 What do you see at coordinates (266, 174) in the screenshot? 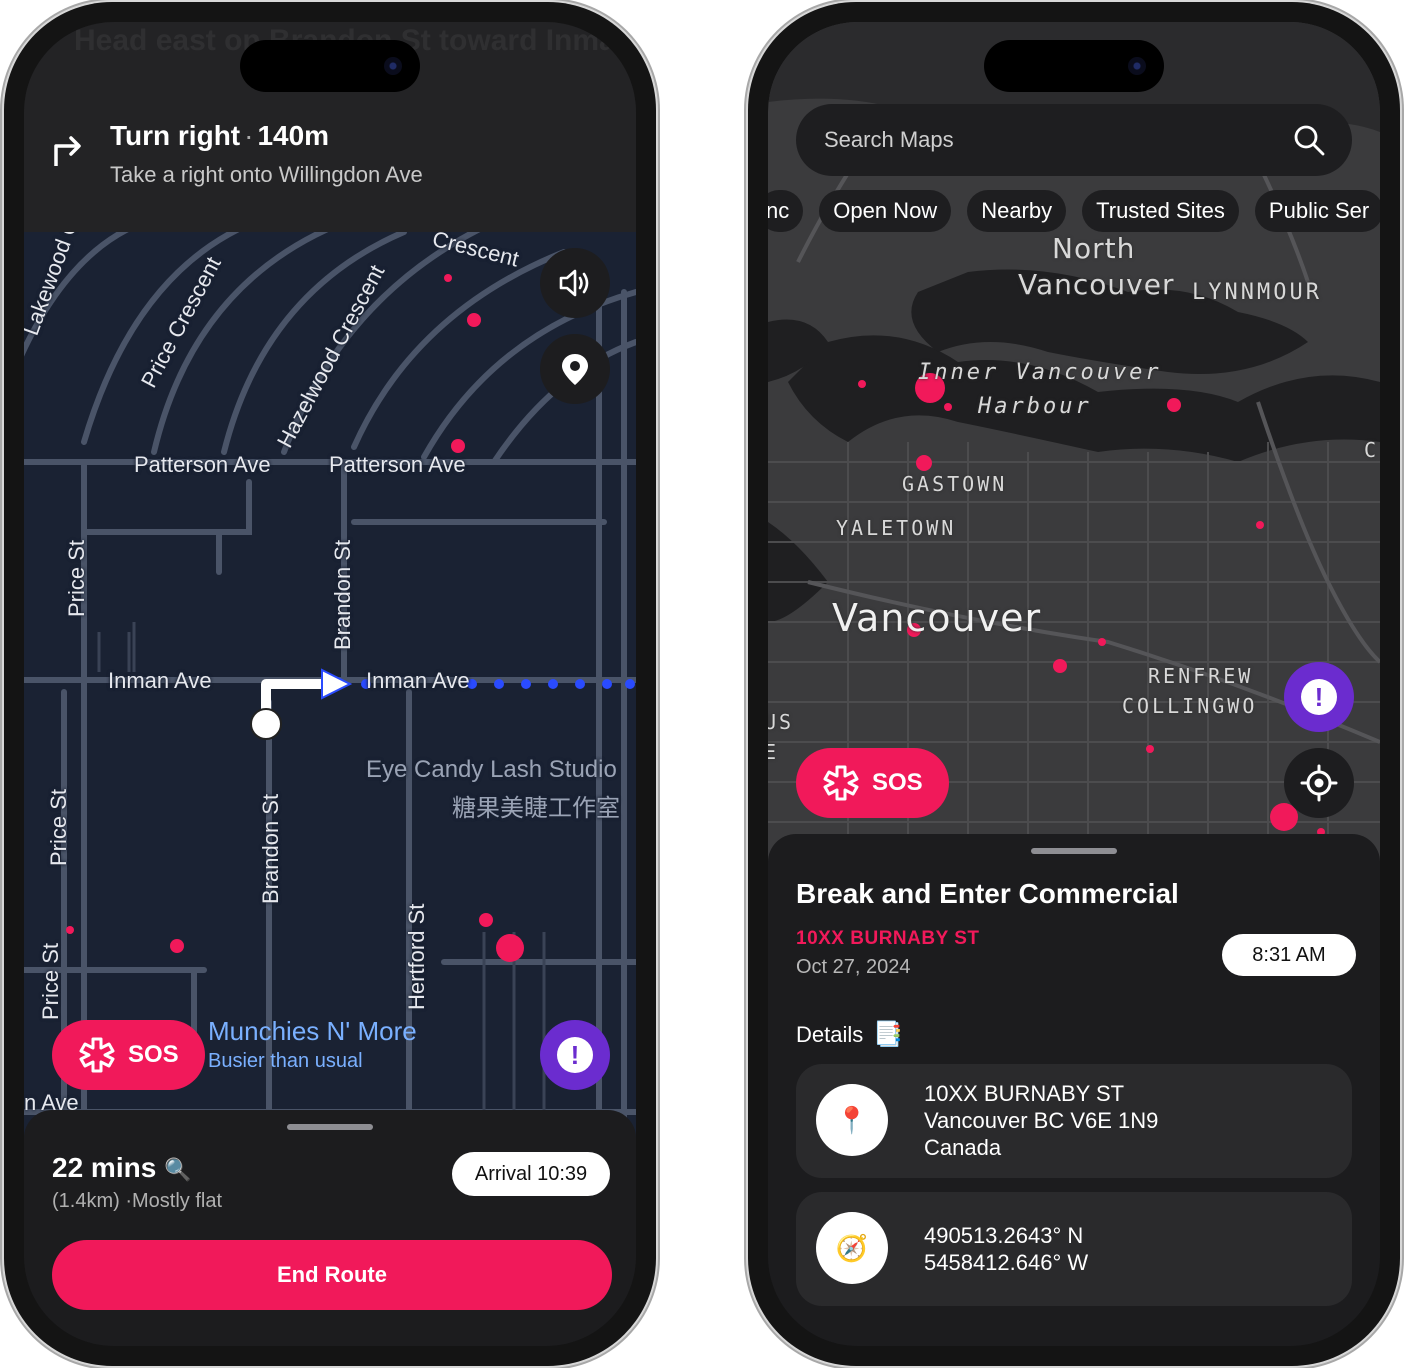
I see `turn-street: Take a right onto Willingdon Ave` at bounding box center [266, 174].